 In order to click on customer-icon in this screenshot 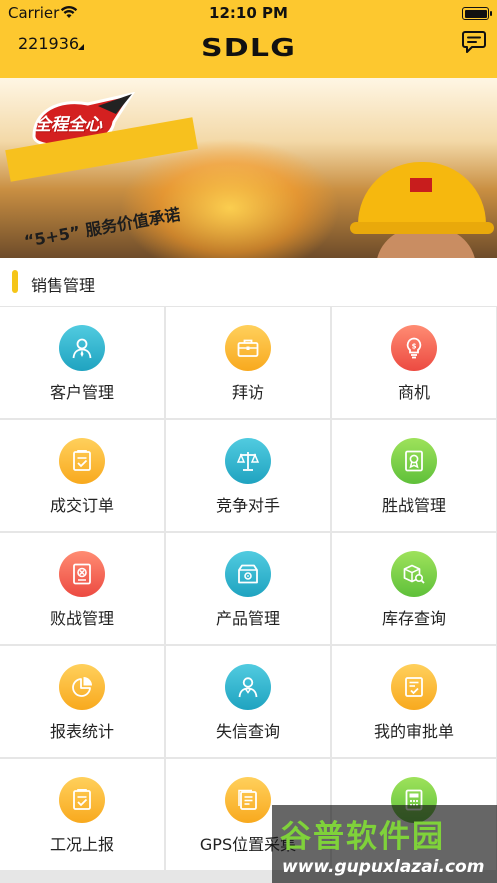, I will do `click(82, 348)`.